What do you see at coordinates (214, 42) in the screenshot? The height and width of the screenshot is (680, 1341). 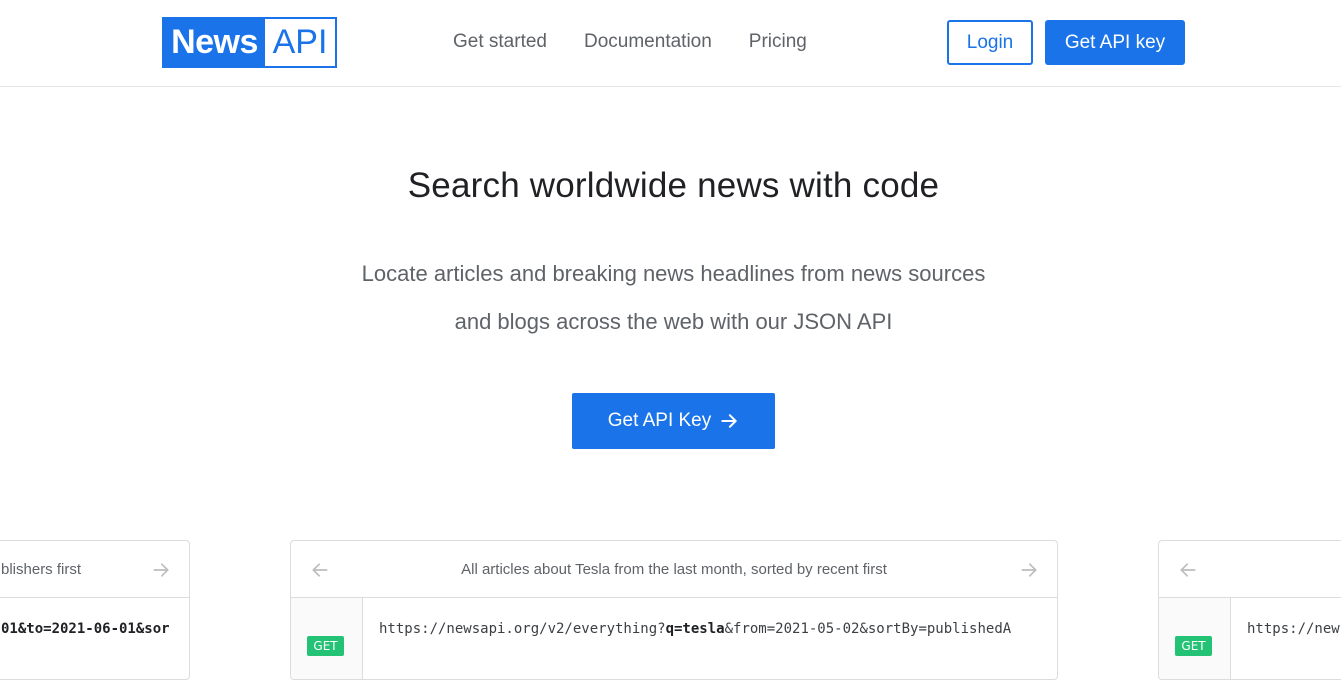 I see `logo-news-text: News` at bounding box center [214, 42].